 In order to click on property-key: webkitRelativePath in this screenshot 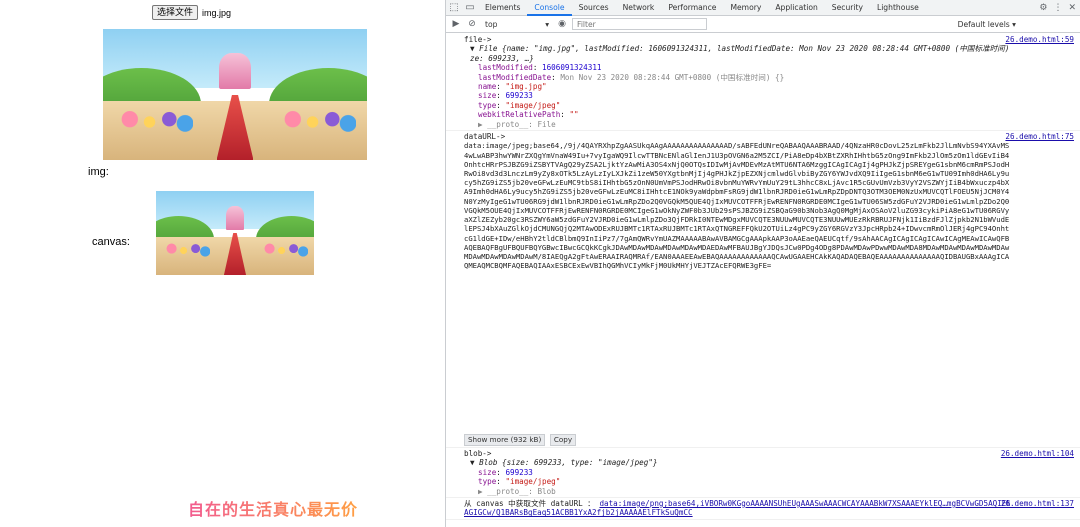, I will do `click(519, 115)`.